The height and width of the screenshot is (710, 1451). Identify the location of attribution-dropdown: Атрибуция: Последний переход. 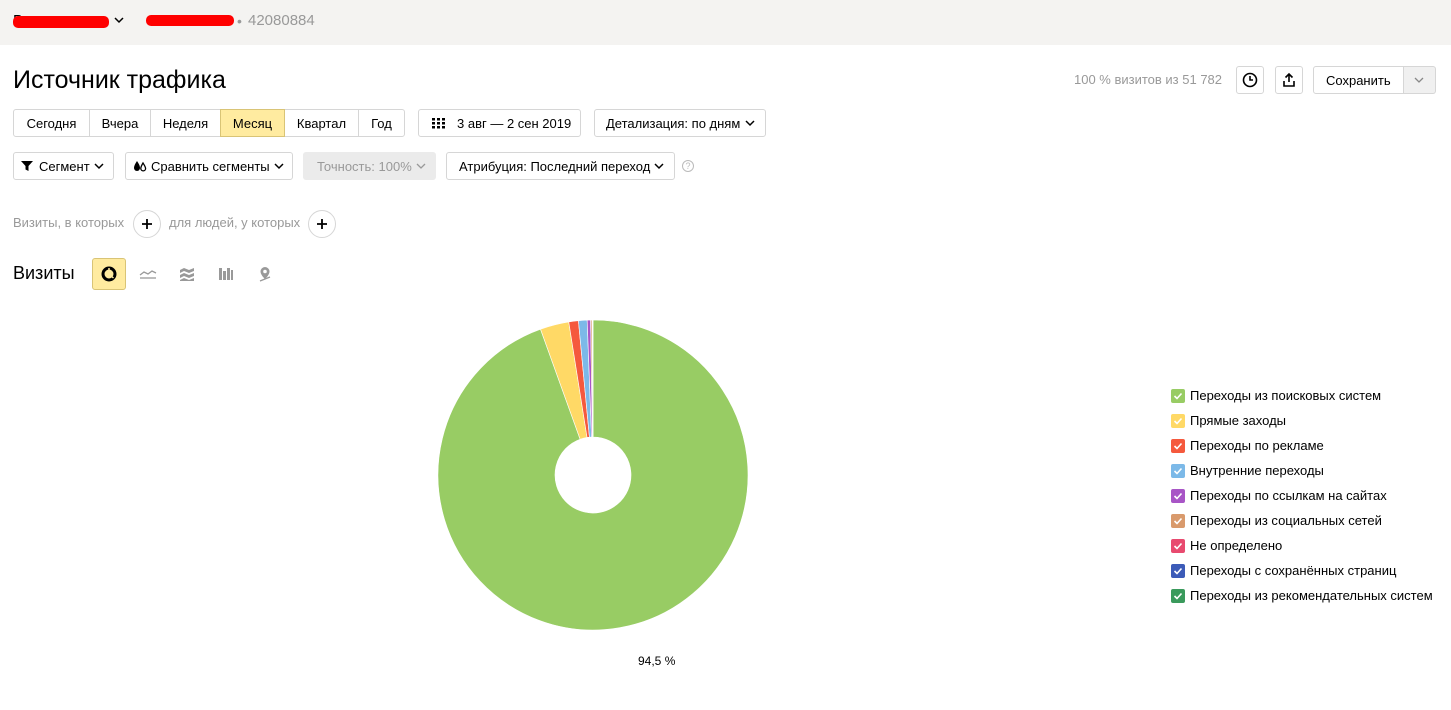
(560, 166).